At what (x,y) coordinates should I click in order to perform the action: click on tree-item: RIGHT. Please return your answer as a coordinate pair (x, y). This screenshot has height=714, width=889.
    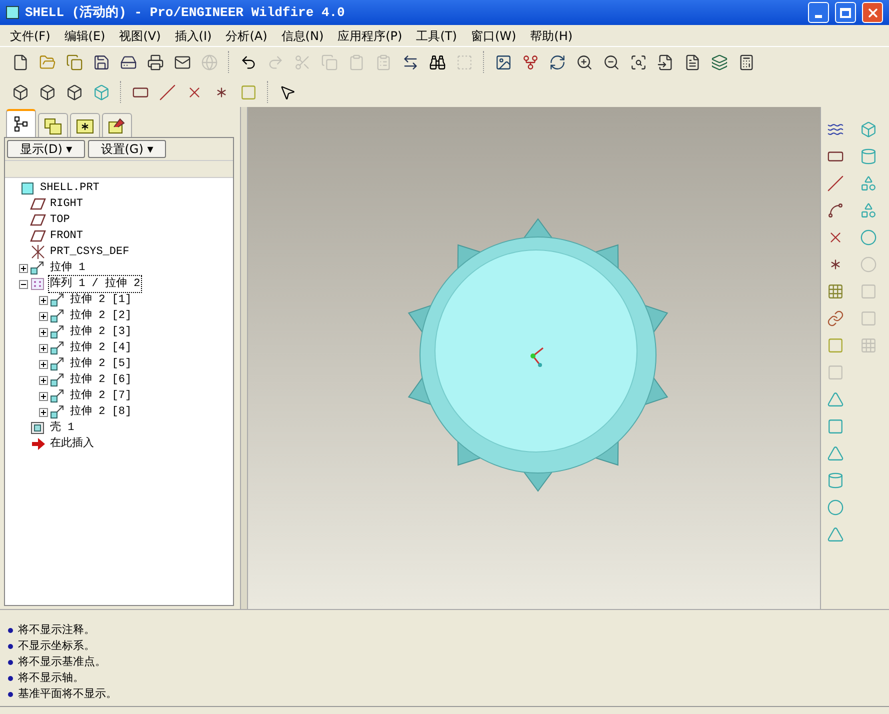
    Looking at the image, I should click on (67, 204).